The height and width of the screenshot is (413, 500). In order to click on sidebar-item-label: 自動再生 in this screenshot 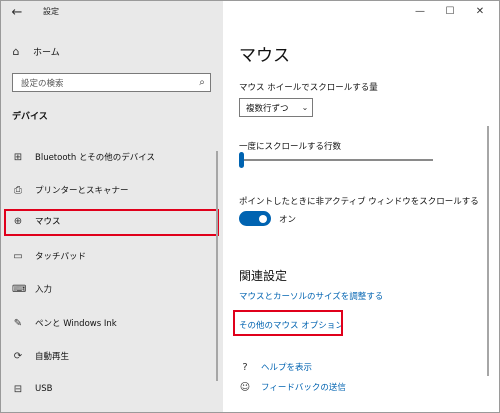, I will do `click(52, 357)`.